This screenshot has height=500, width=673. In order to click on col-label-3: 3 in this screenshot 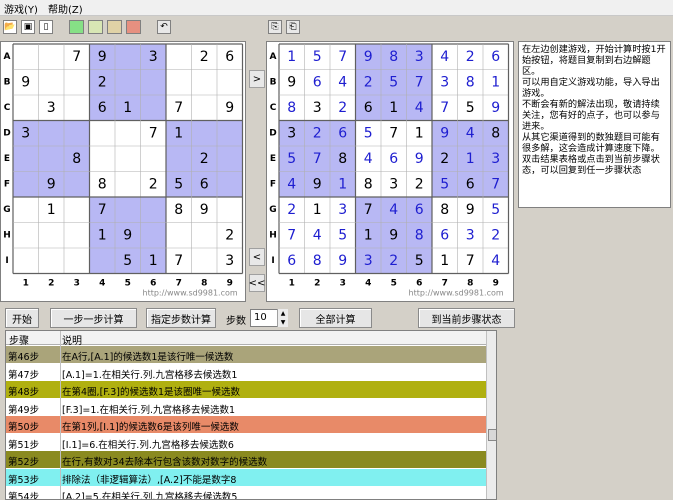, I will do `click(77, 284)`.